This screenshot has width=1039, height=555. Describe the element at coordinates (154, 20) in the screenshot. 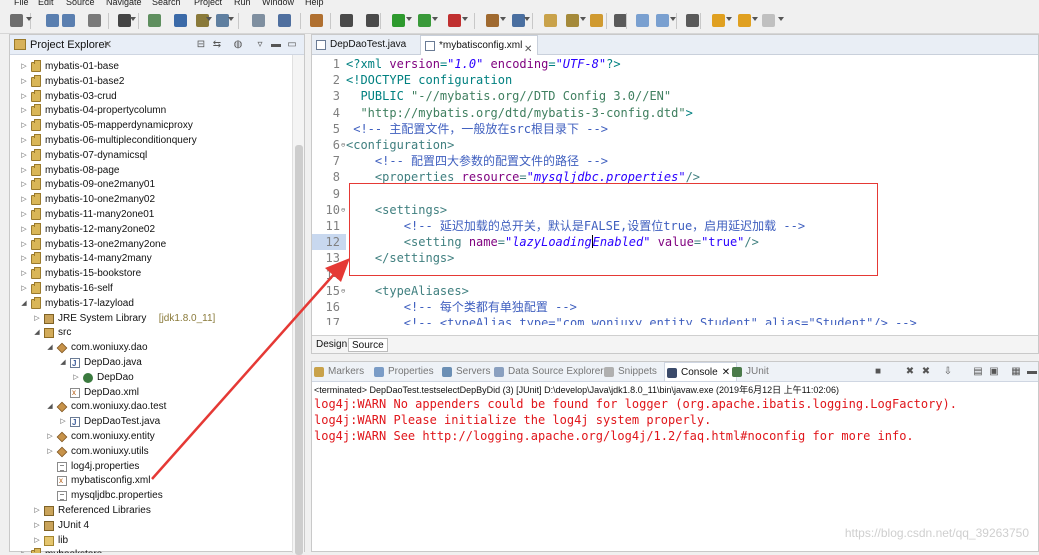

I see `task-icon` at that location.